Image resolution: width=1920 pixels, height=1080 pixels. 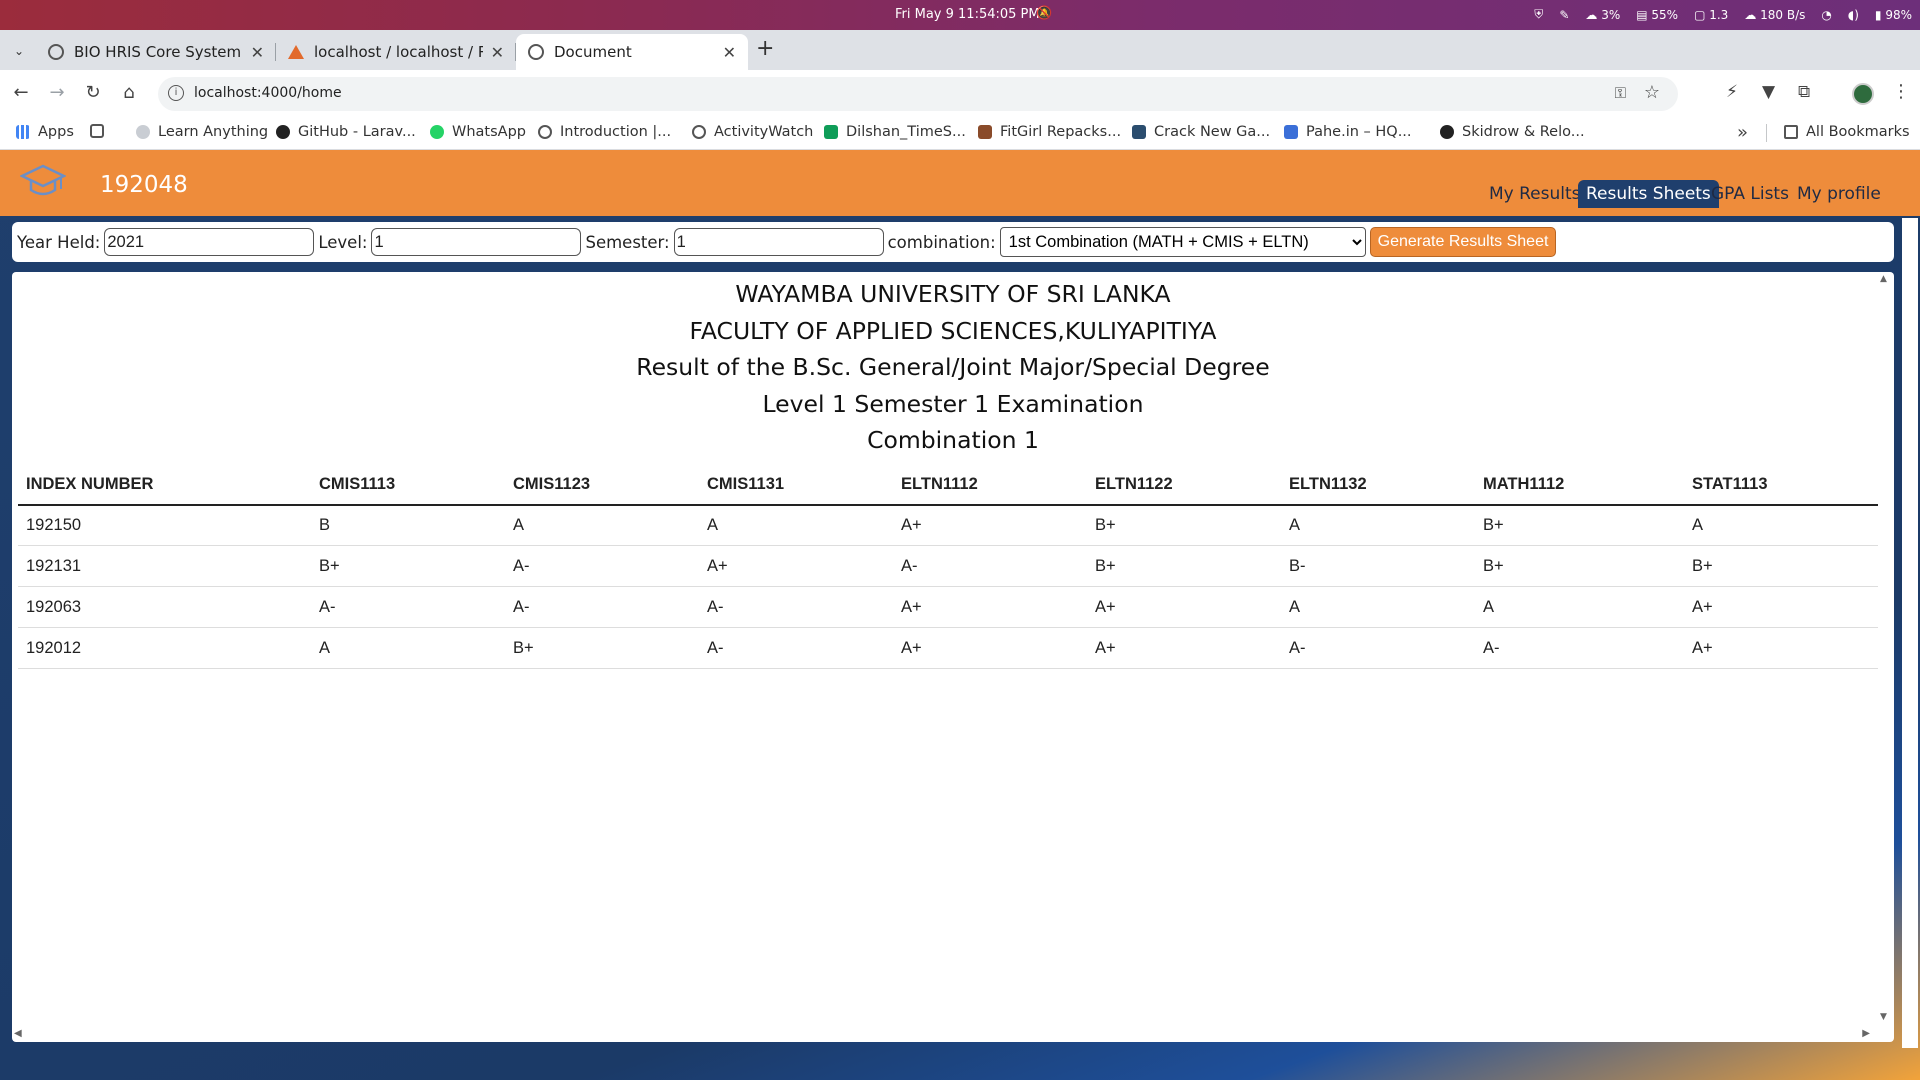 I want to click on bookmark-item: Learn Anything, so click(x=202, y=132).